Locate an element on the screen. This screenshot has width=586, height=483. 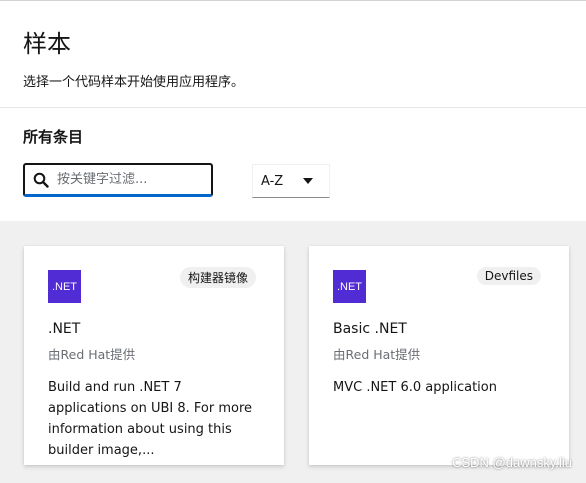
section-title: 所有条目 is located at coordinates (53, 137).